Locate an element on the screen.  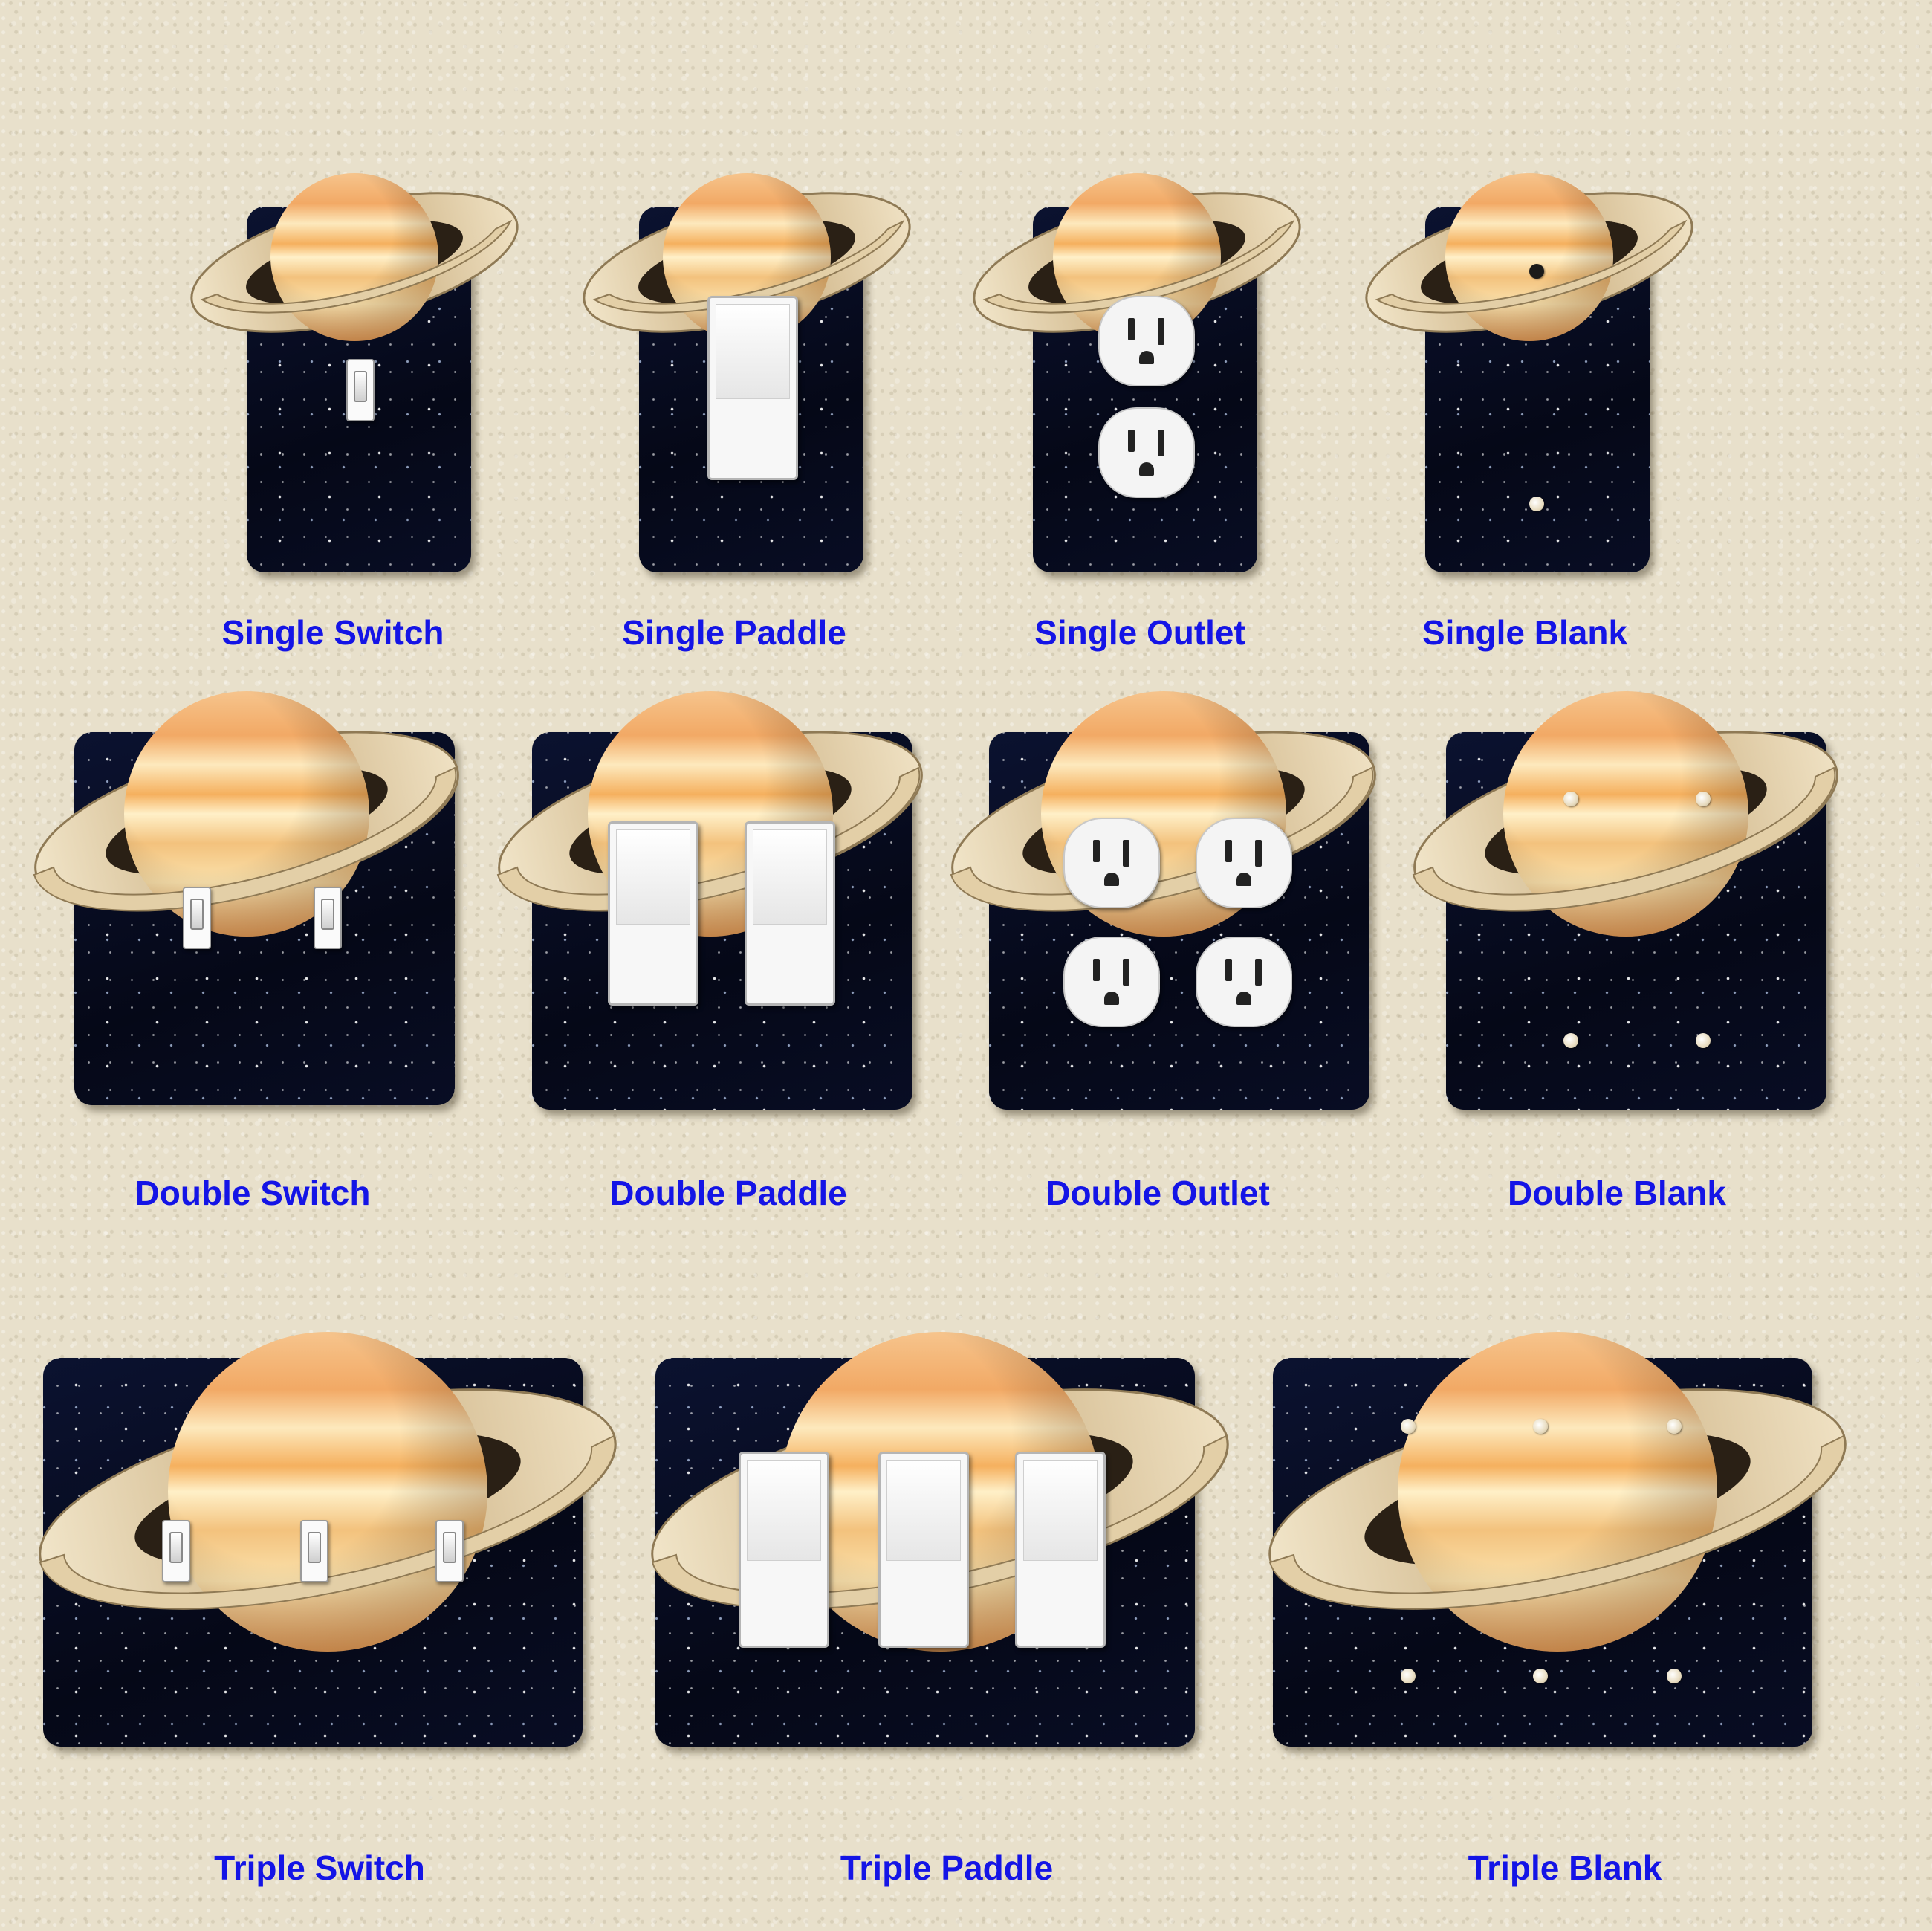
double-paddle-plate is located at coordinates (709, 900).